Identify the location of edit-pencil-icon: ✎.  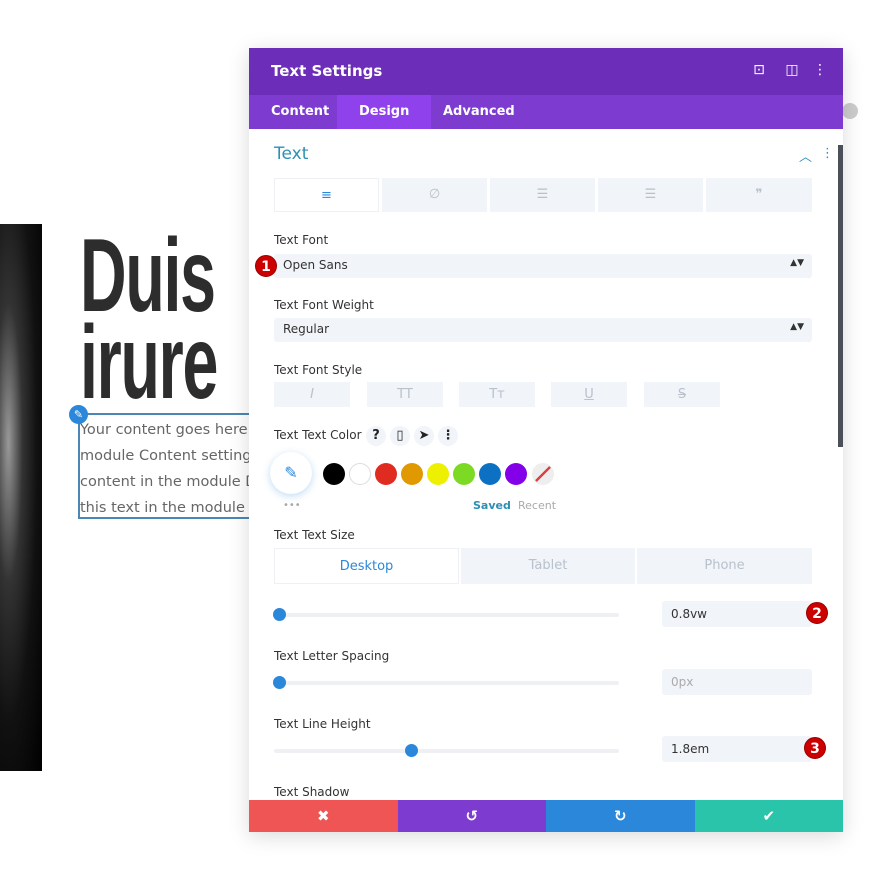
(78, 414).